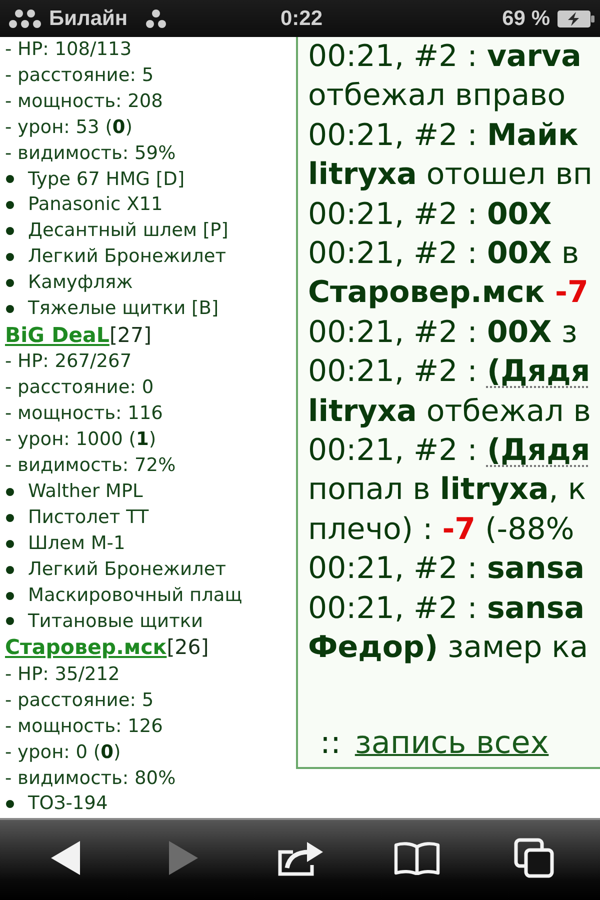 This screenshot has height=900, width=600. I want to click on item-text: Panasonic X11, so click(95, 205).